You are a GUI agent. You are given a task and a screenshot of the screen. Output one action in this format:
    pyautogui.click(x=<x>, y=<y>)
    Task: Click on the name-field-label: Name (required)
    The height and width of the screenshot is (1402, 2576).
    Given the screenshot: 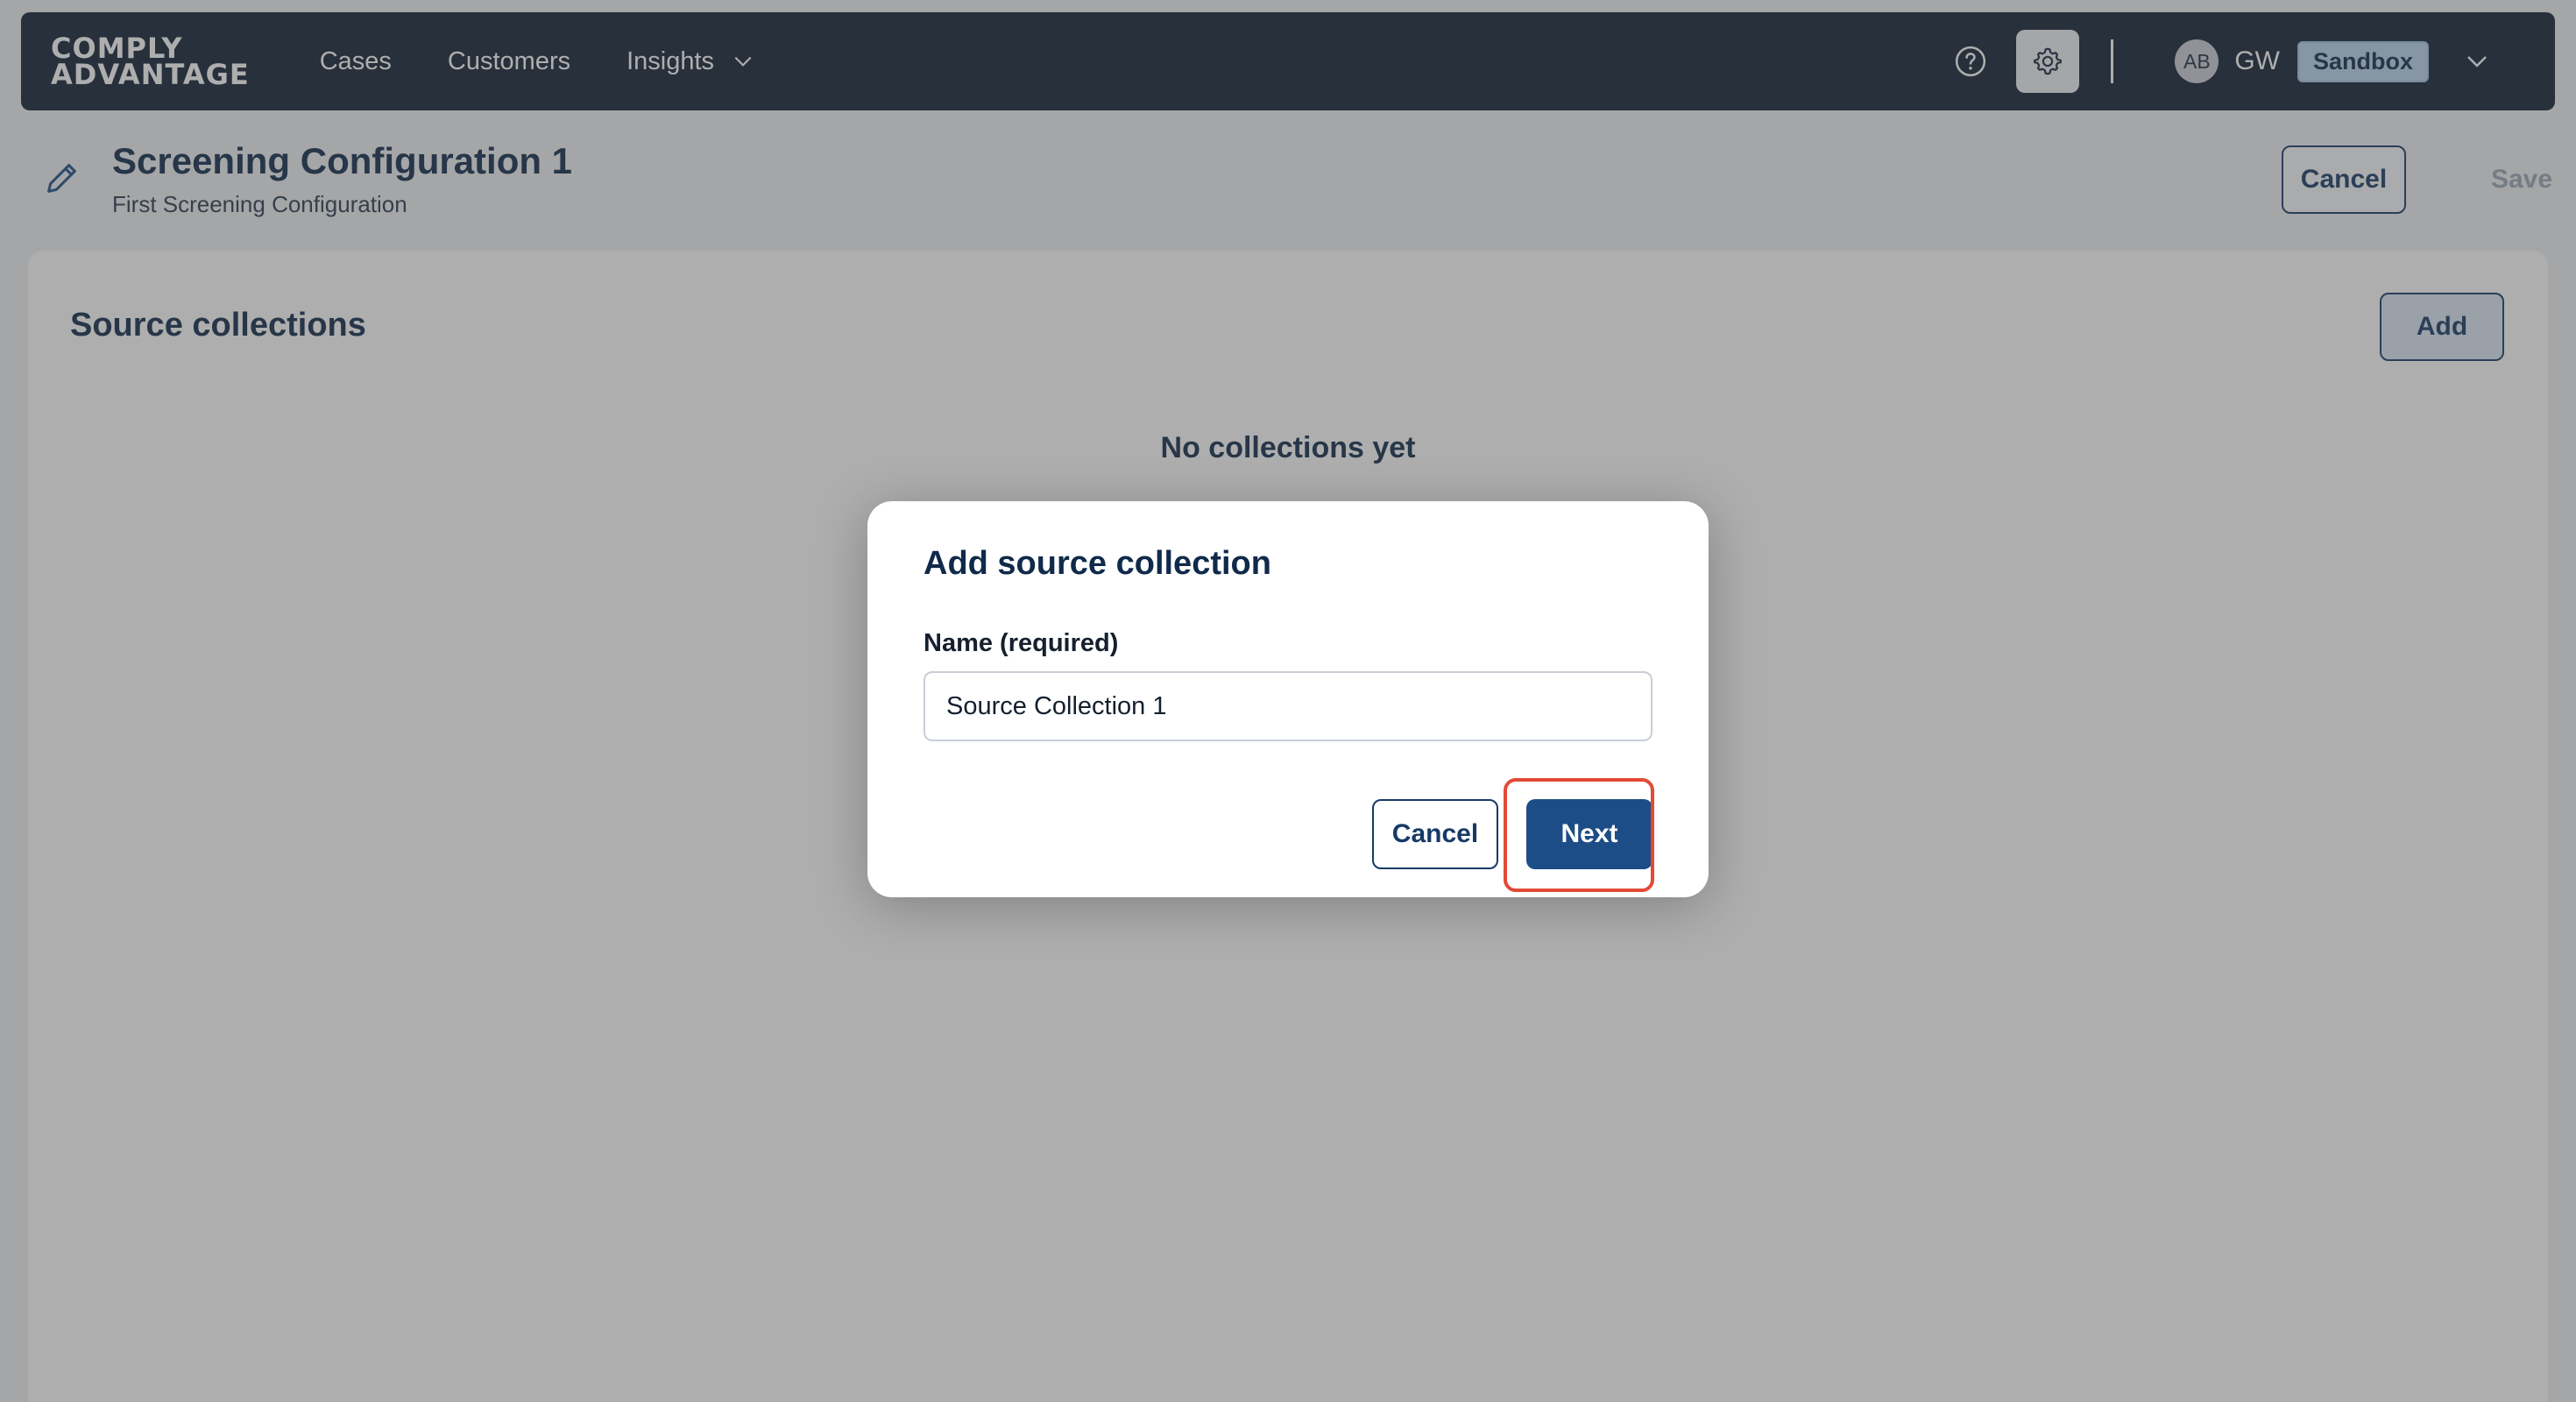 What is the action you would take?
    pyautogui.click(x=1021, y=643)
    